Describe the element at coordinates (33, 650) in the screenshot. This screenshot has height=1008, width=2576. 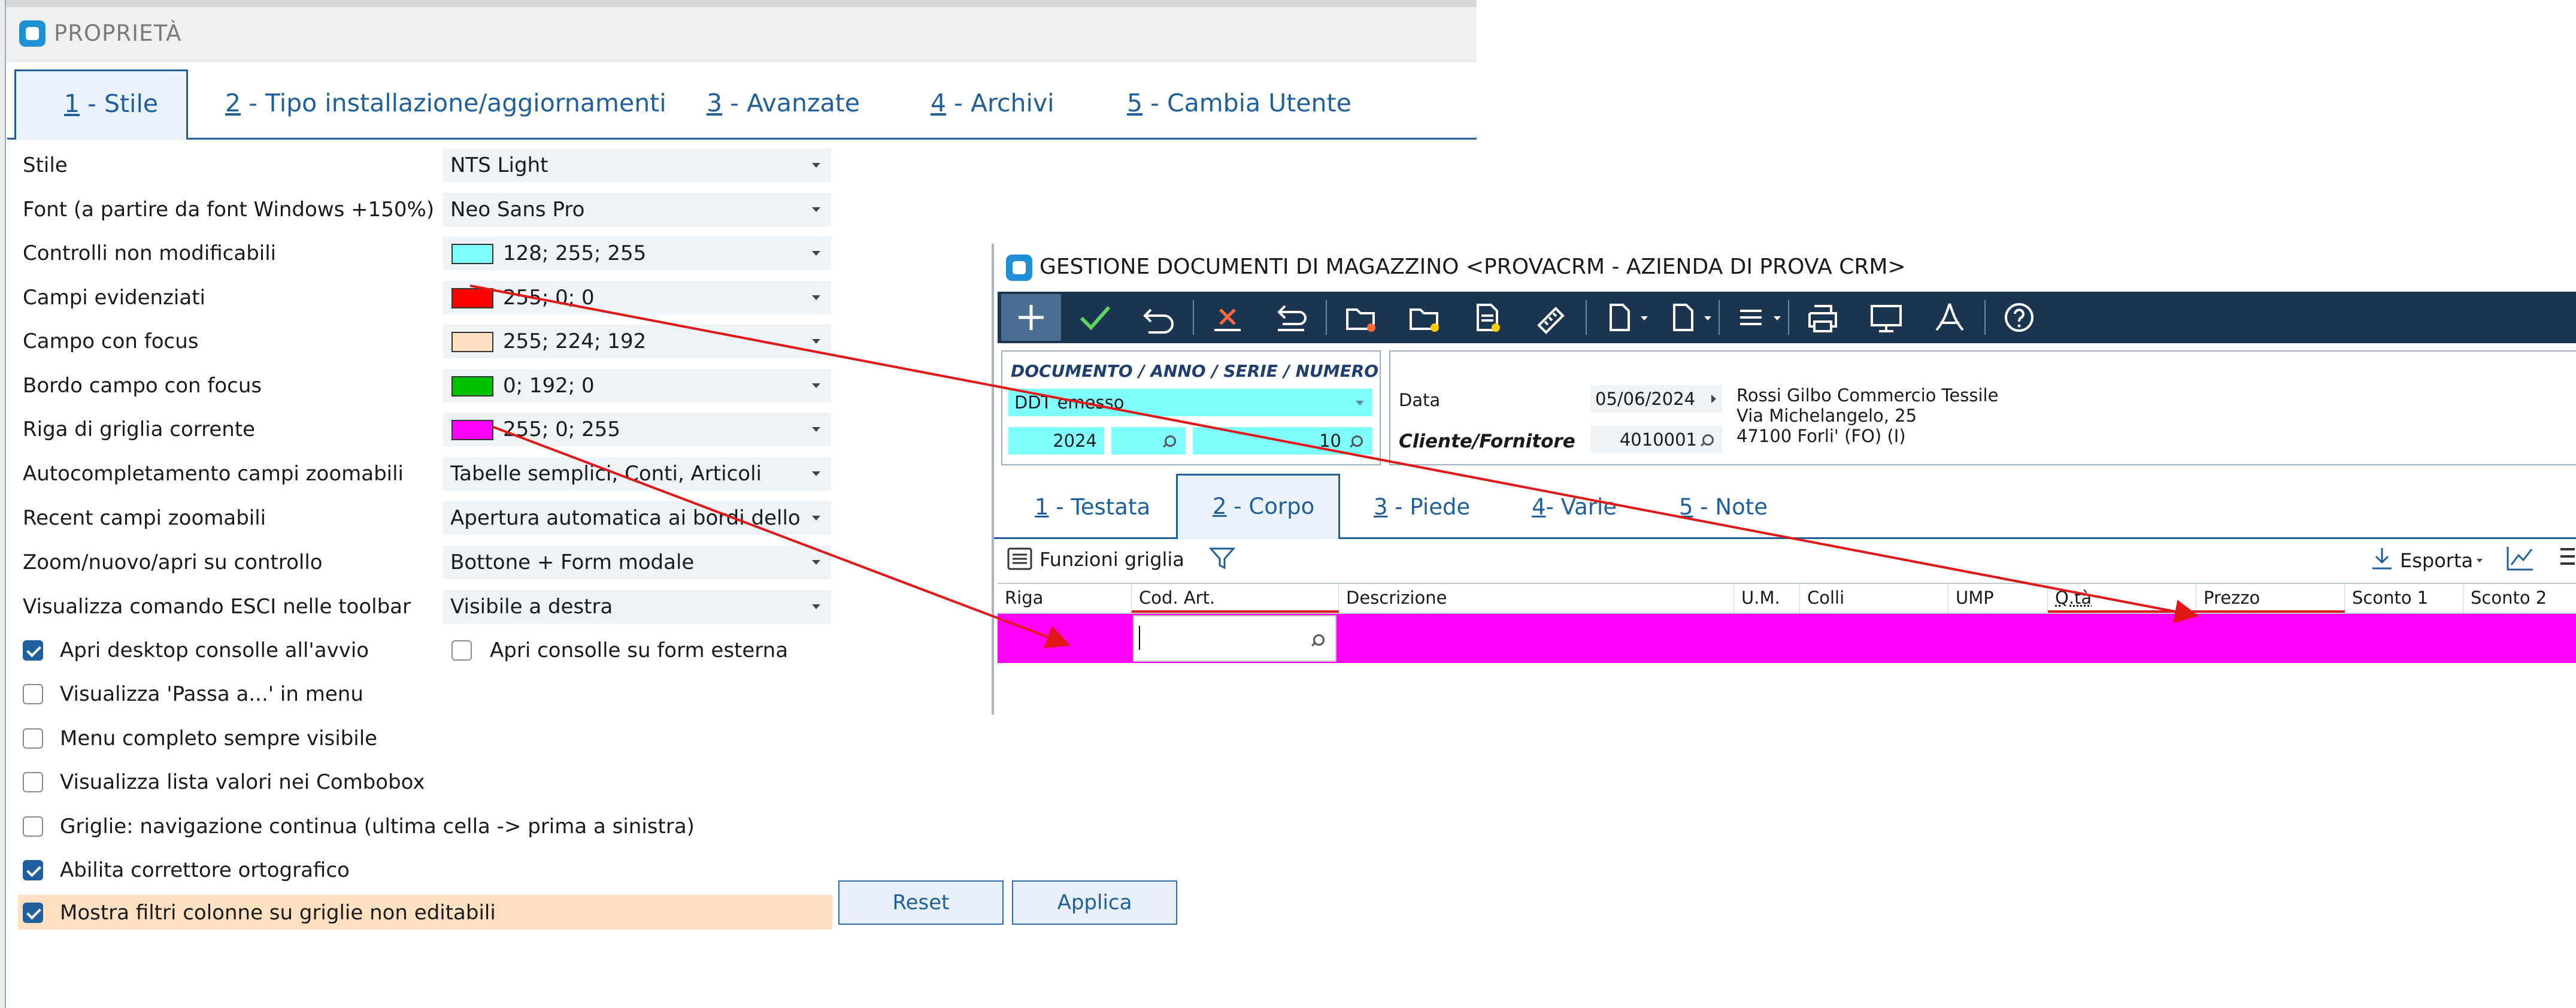
I see `checkbox-apri-desktop` at that location.